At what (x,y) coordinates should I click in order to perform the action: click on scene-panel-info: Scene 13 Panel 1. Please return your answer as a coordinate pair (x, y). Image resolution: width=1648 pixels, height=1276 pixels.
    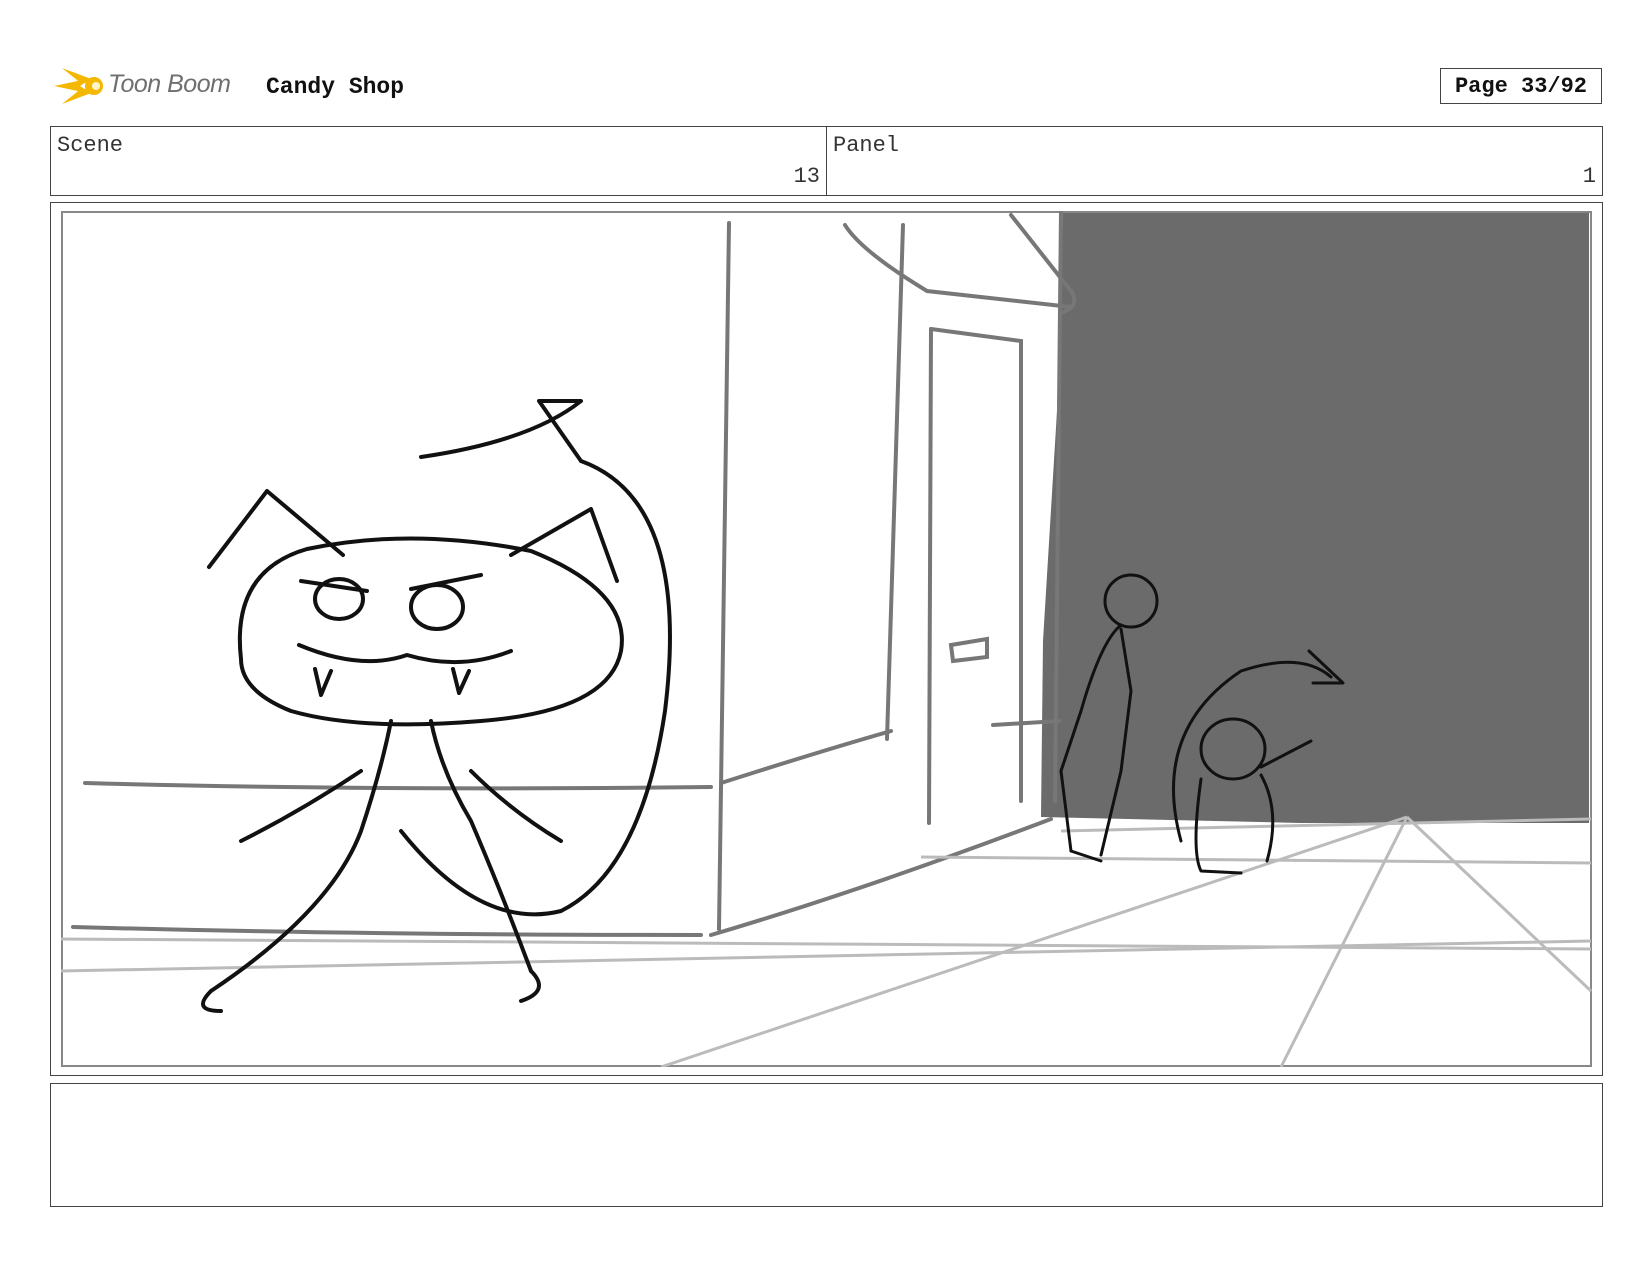
    Looking at the image, I should click on (826, 161).